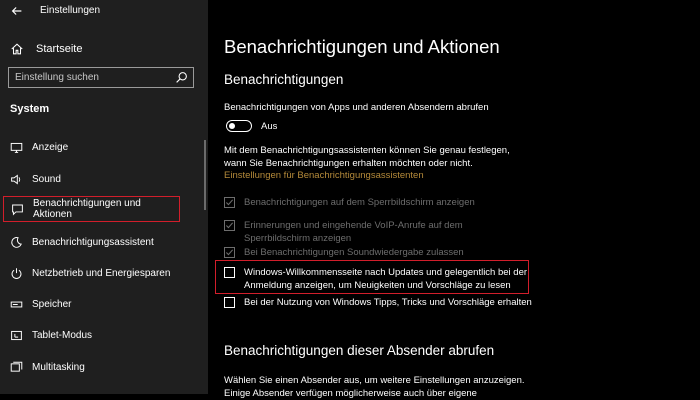 This screenshot has height=400, width=700. Describe the element at coordinates (62, 335) in the screenshot. I see `sidebar-item-label: Tablet-Modus` at that location.